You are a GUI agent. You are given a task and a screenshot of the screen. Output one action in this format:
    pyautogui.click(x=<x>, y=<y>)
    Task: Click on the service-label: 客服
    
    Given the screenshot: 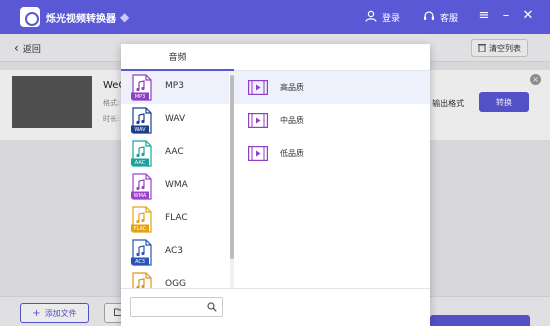 What is the action you would take?
    pyautogui.click(x=449, y=18)
    